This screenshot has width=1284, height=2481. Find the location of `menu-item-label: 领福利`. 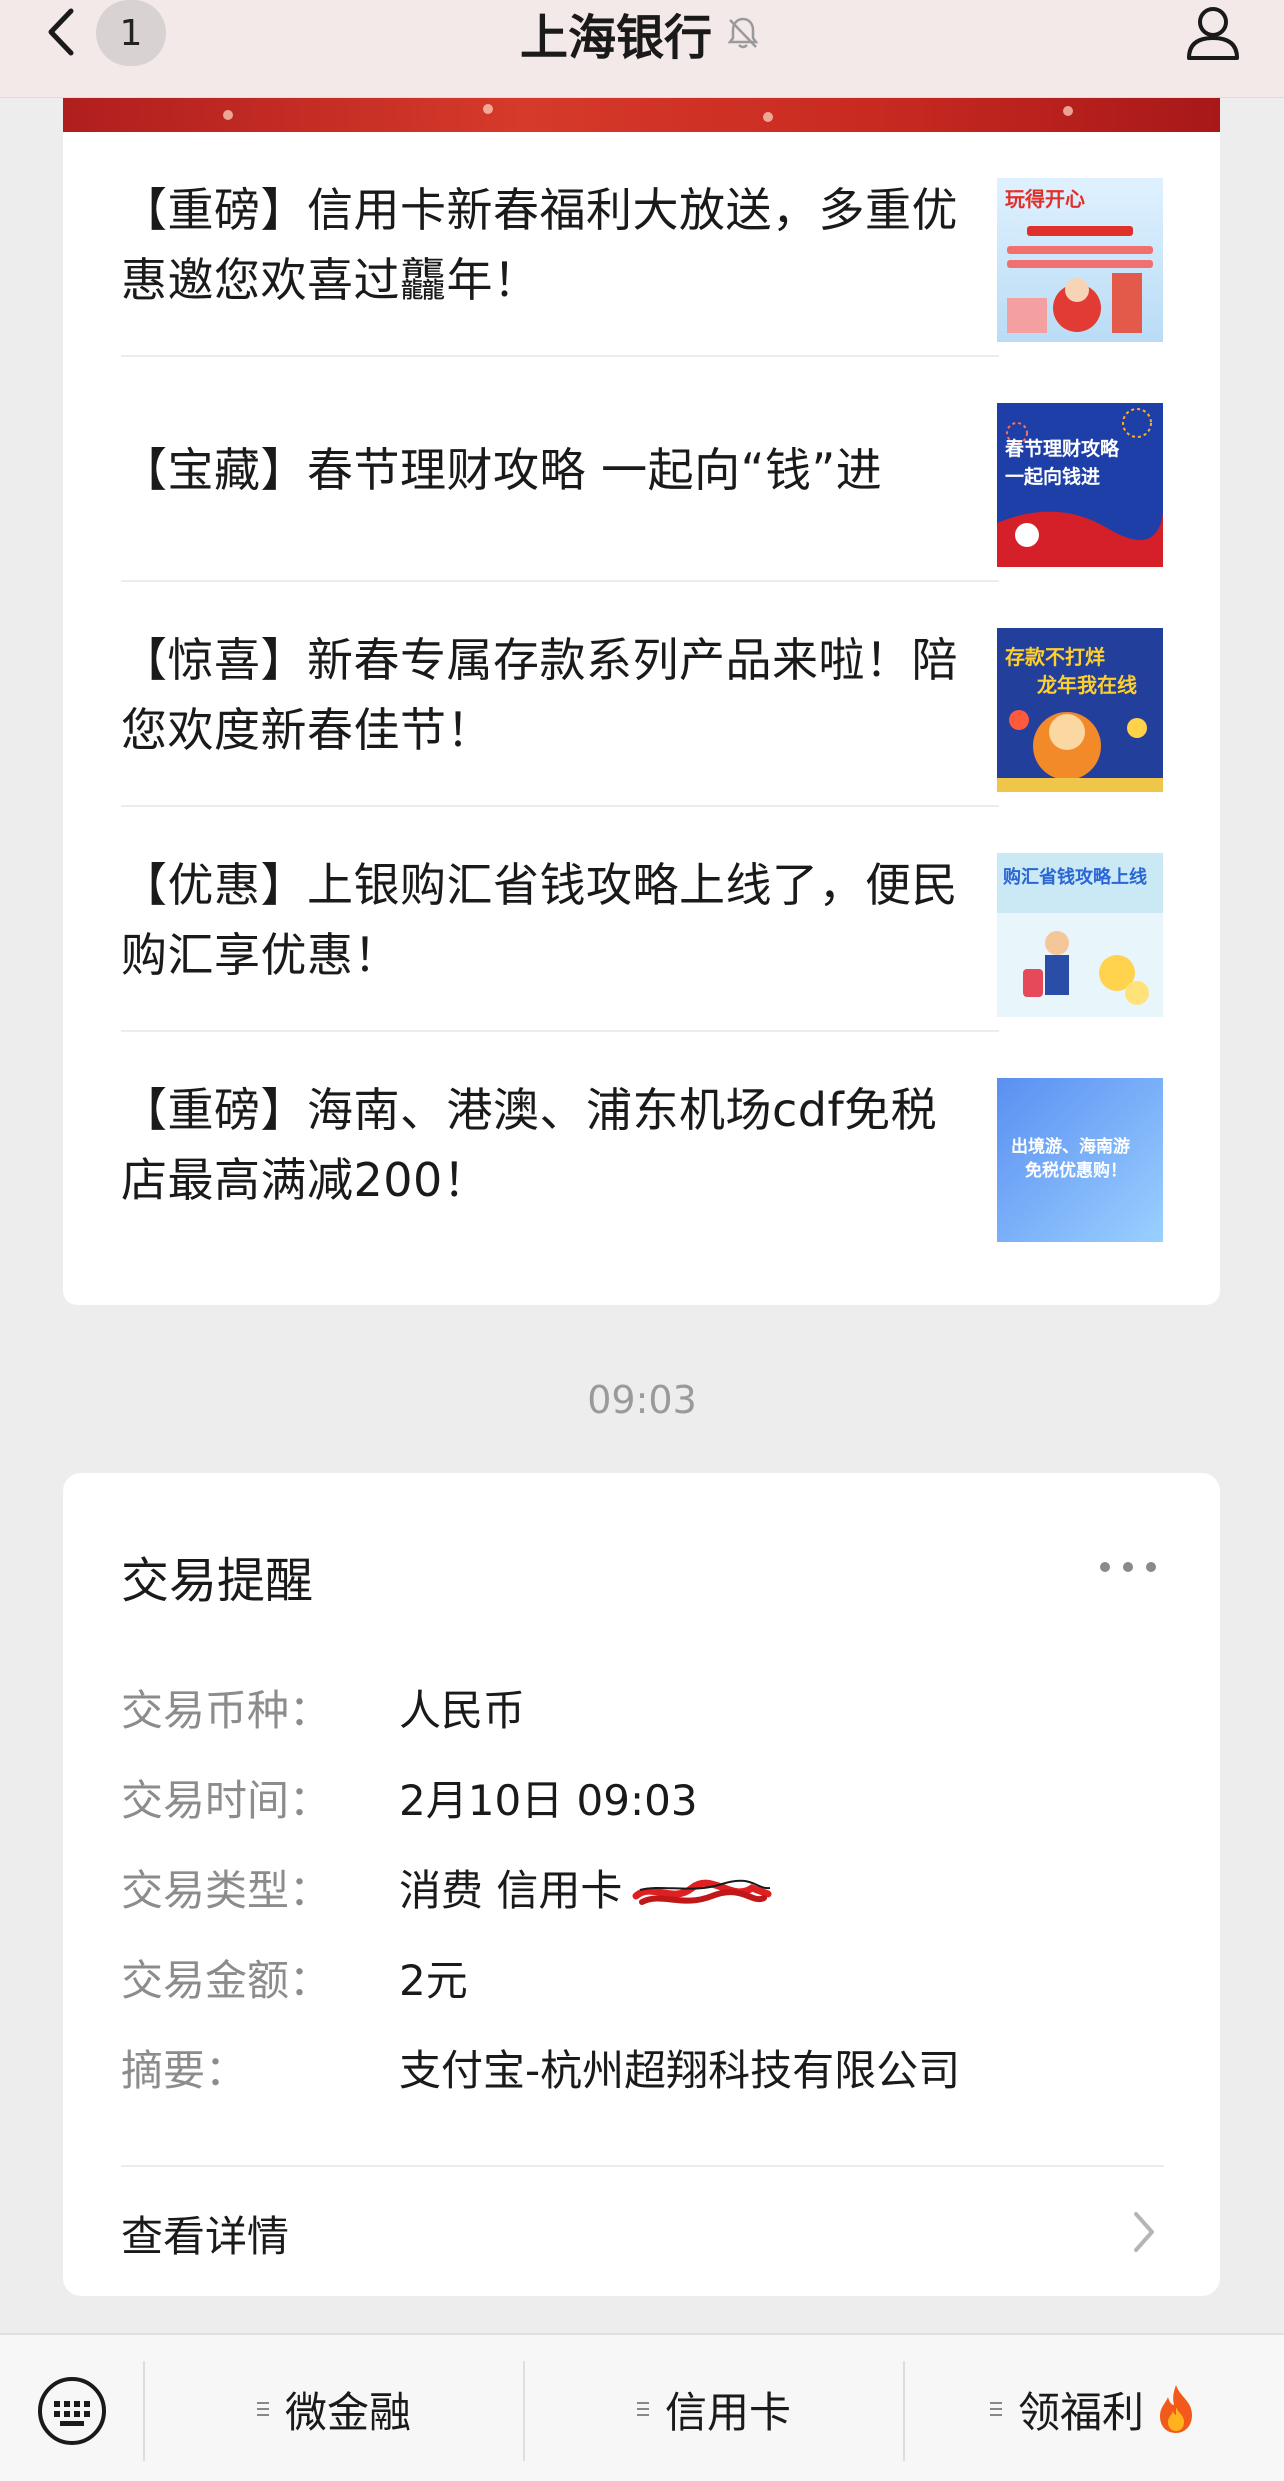

menu-item-label: 领福利 is located at coordinates (1080, 2412).